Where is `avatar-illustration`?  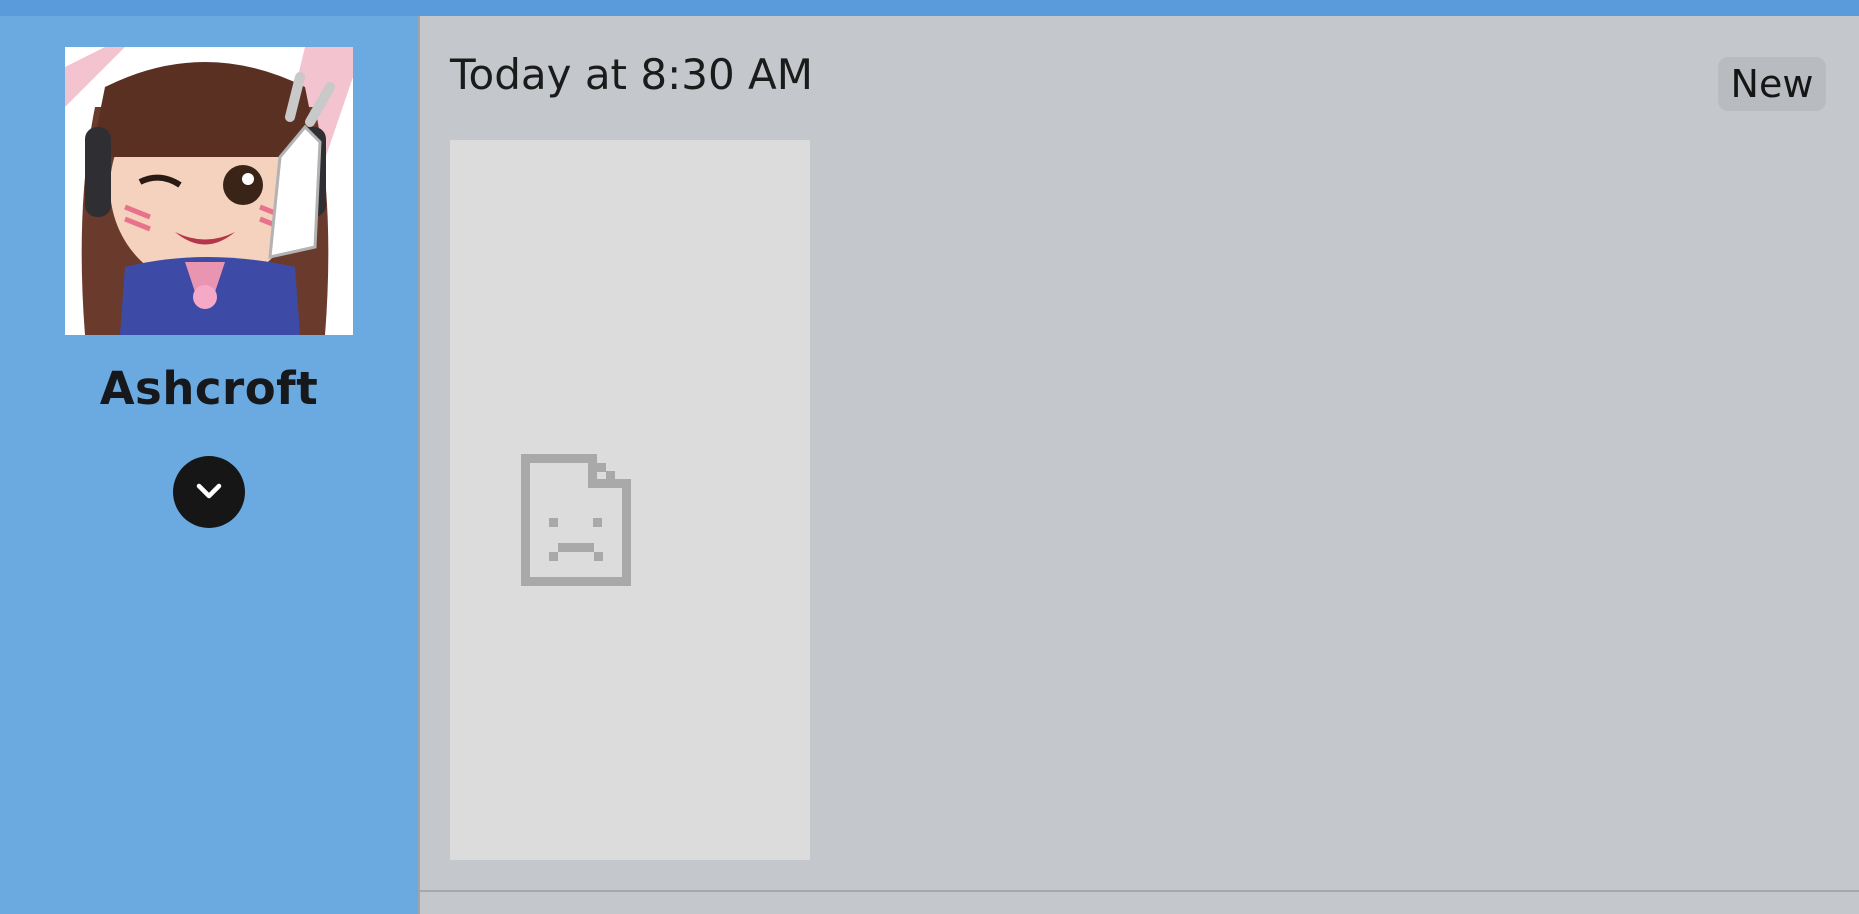
avatar-illustration is located at coordinates (209, 191).